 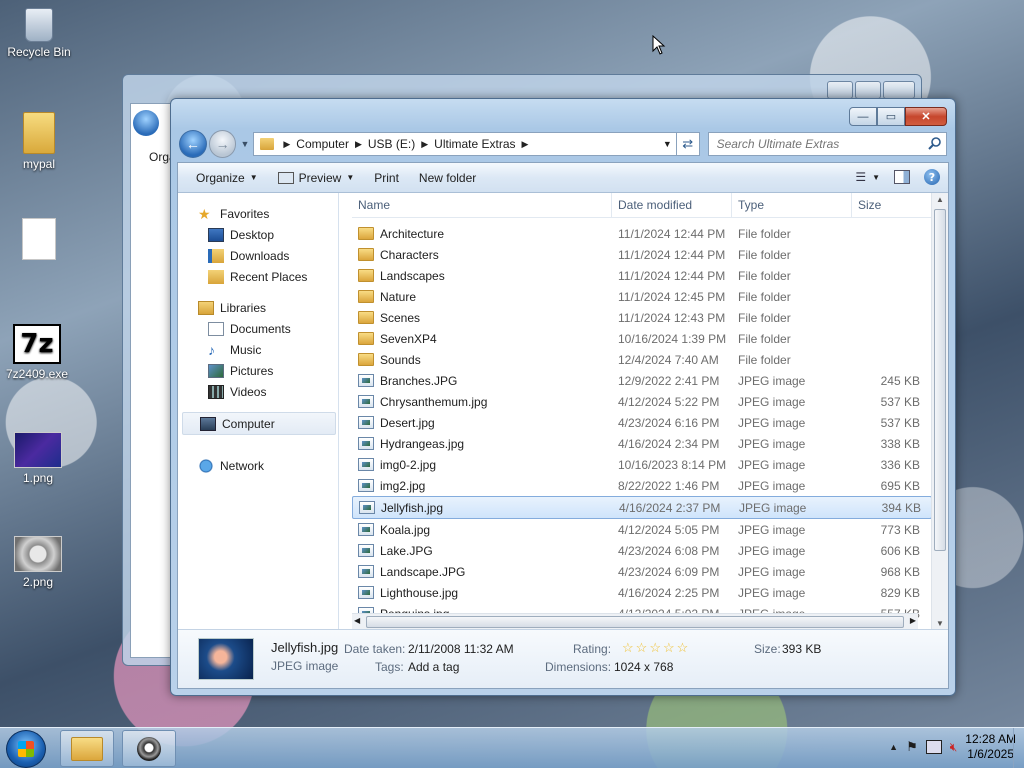 I want to click on new-folder-button: New folder, so click(x=447, y=177).